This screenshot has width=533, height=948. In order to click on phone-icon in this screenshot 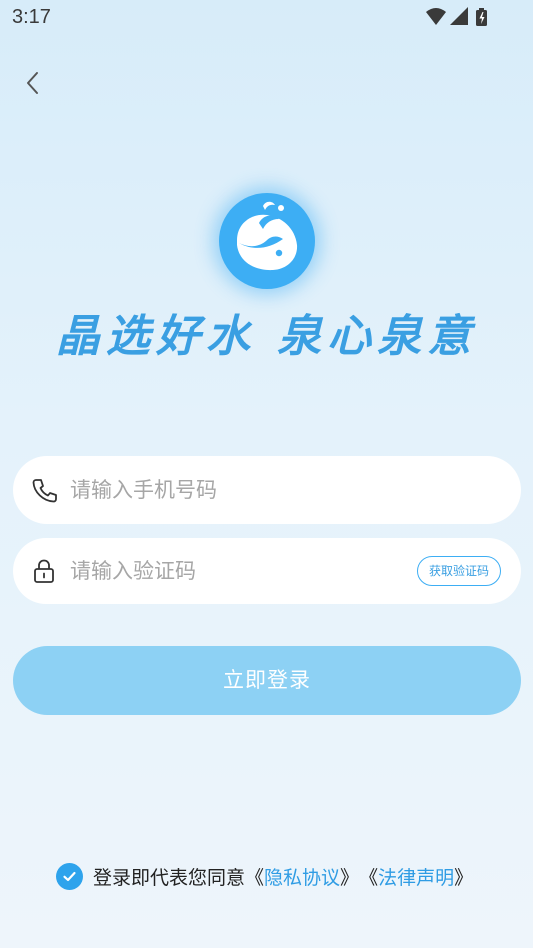, I will do `click(44, 491)`.